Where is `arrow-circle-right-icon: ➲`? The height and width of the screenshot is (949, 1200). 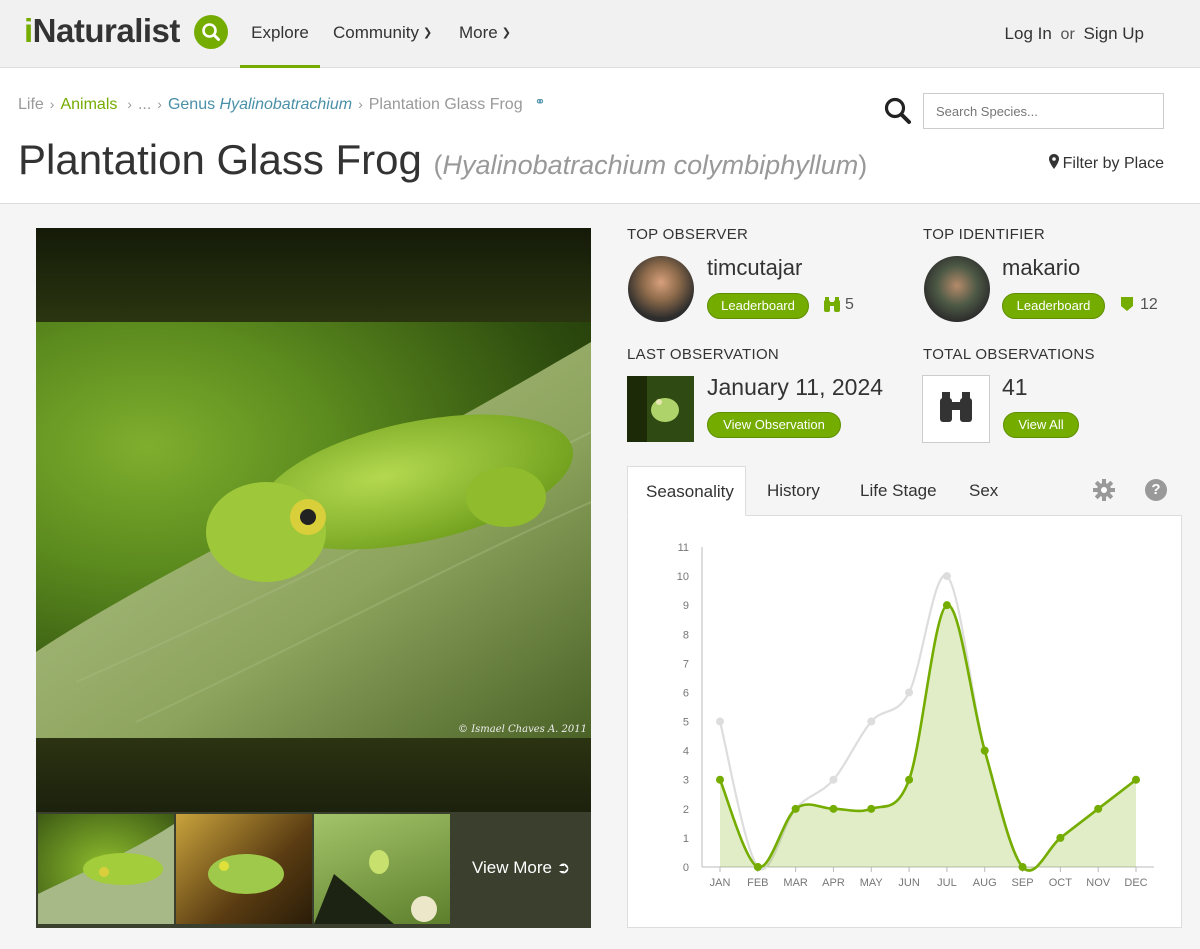 arrow-circle-right-icon: ➲ is located at coordinates (563, 868).